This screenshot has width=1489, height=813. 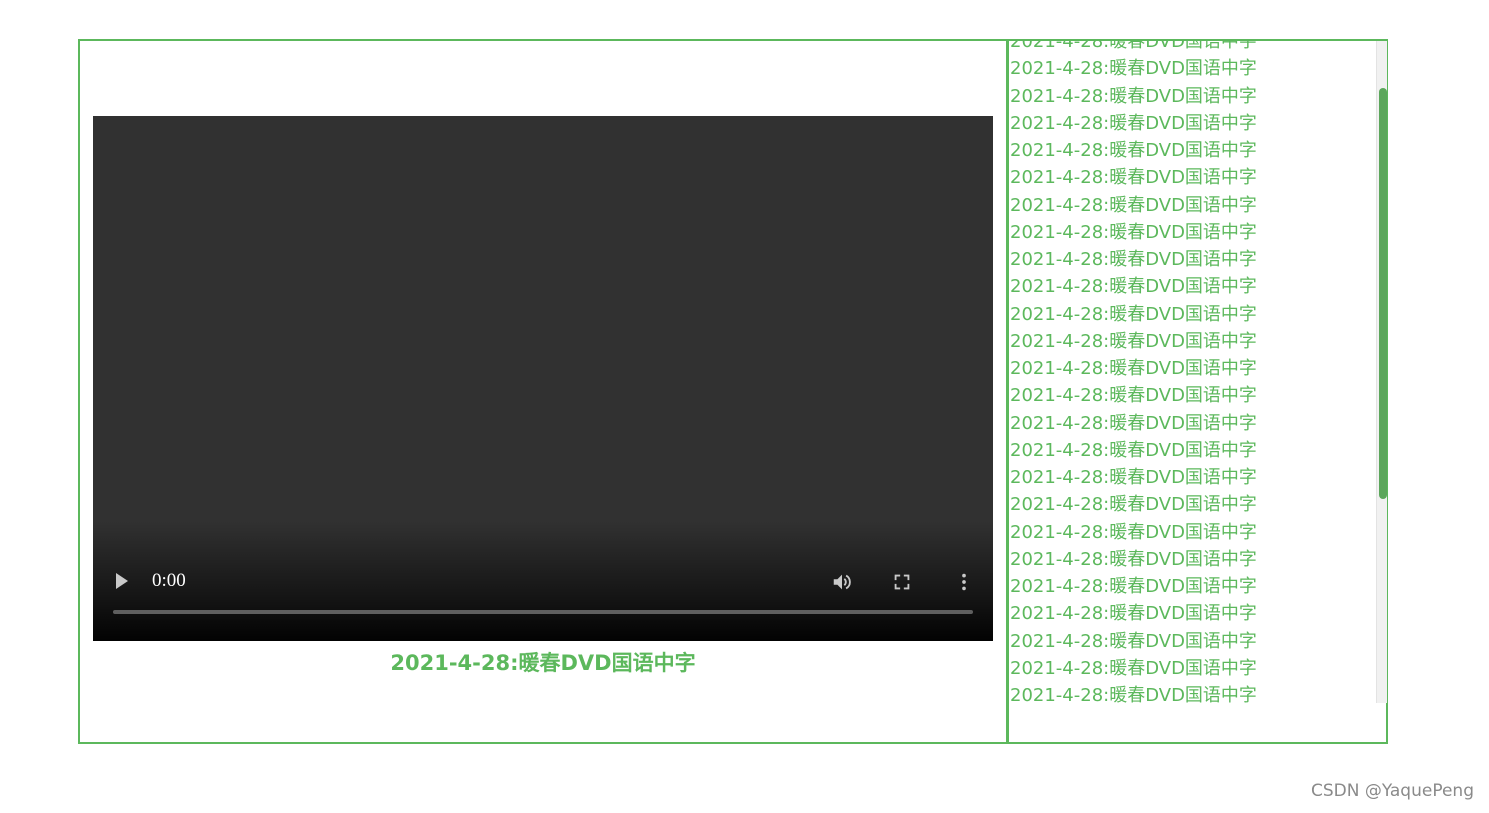 I want to click on watermark: CSDN @YaquePeng, so click(x=1392, y=791).